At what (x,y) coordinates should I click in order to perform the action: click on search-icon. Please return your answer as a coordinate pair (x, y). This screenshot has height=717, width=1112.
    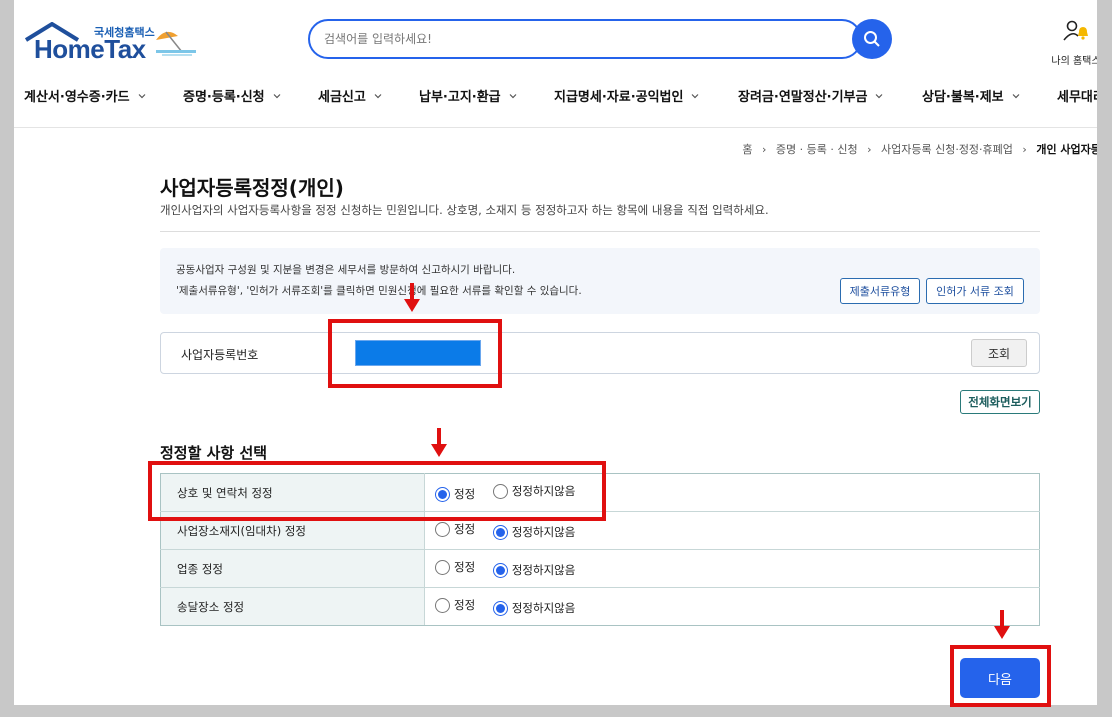
    Looking at the image, I should click on (872, 39).